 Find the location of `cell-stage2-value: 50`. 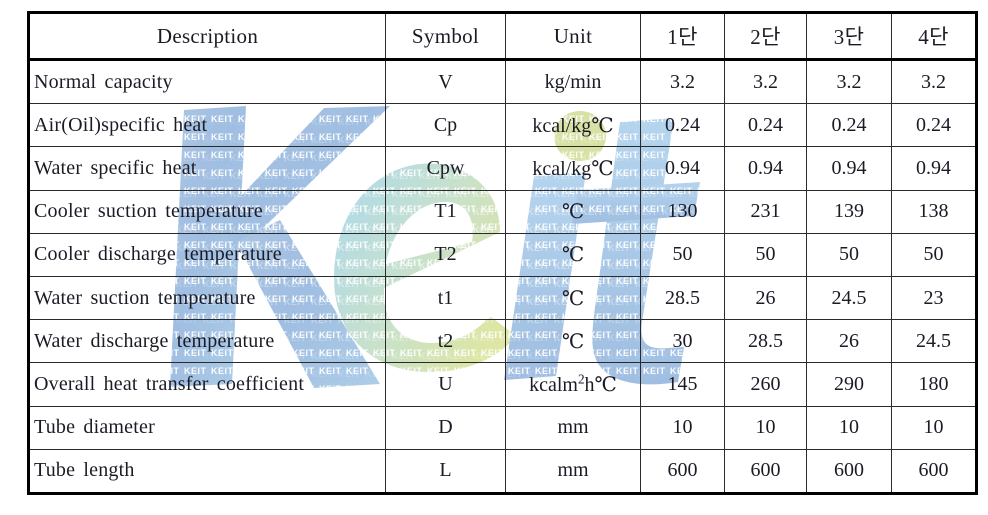

cell-stage2-value: 50 is located at coordinates (765, 254).